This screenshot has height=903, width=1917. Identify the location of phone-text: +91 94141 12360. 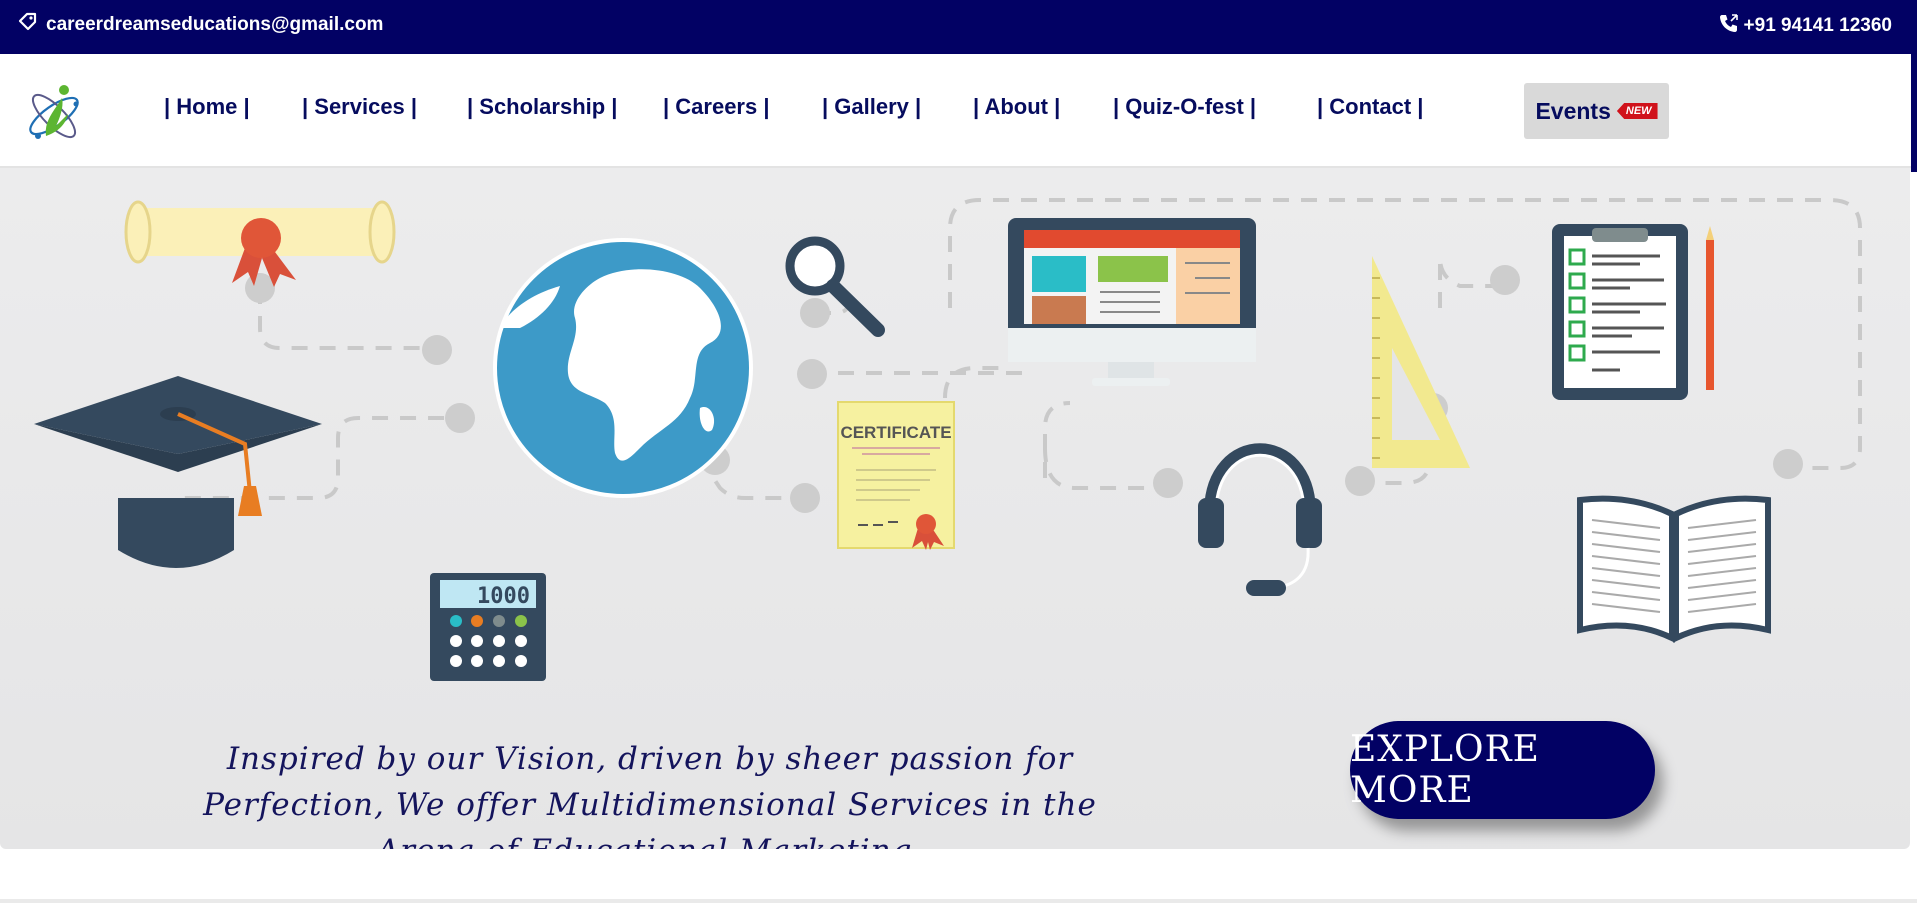
(1817, 25).